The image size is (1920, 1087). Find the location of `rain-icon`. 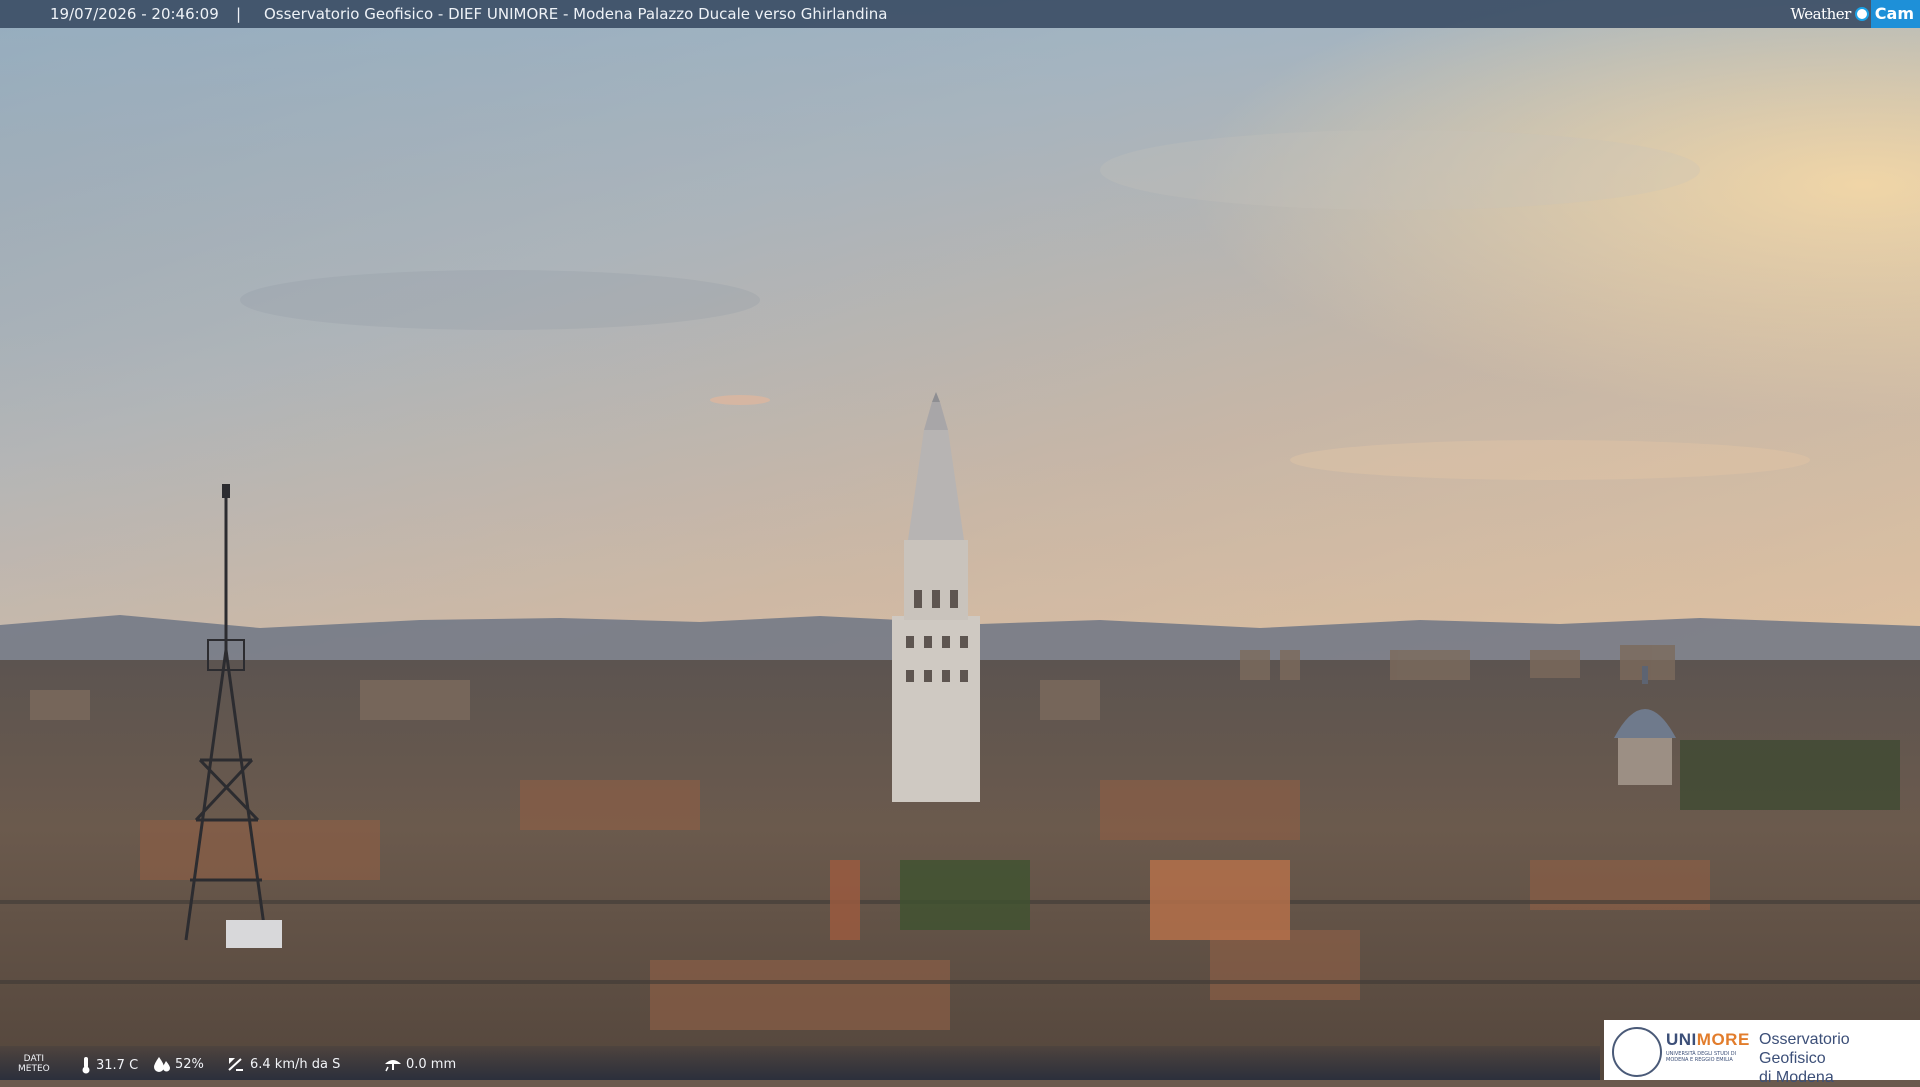

rain-icon is located at coordinates (393, 1066).